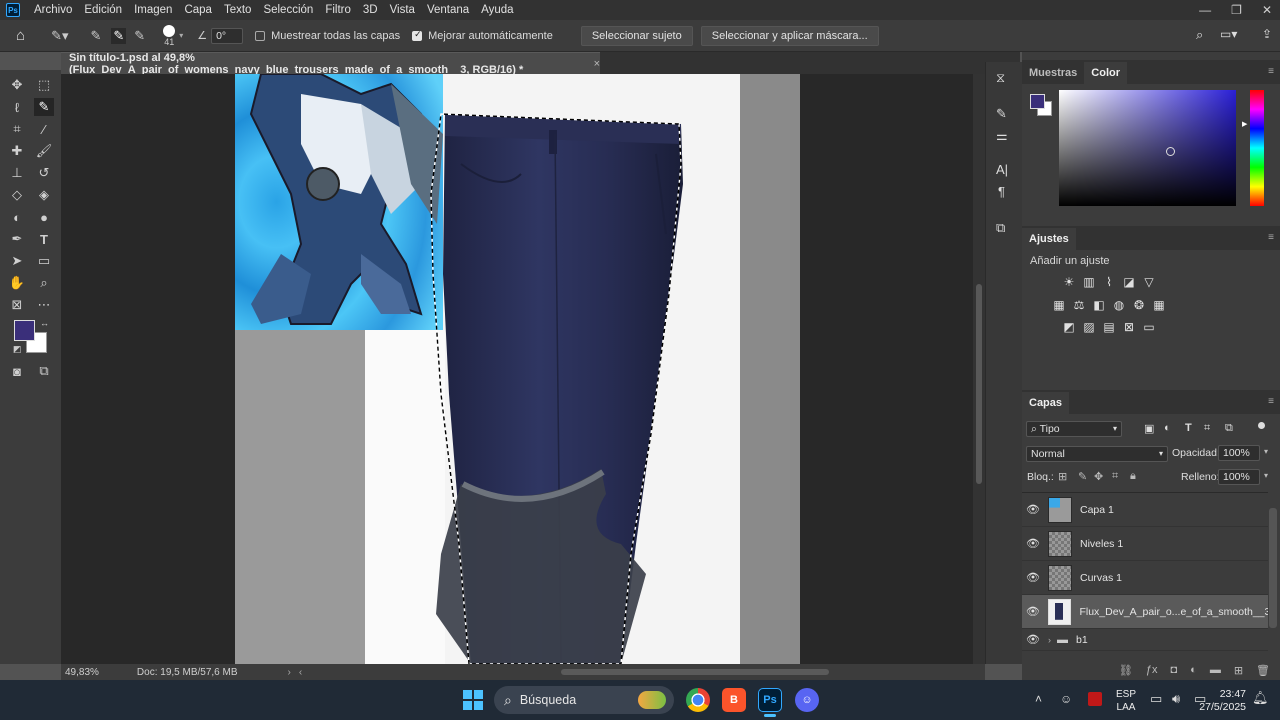  What do you see at coordinates (1126, 701) in the screenshot?
I see `language-indicator: ESP LAA` at bounding box center [1126, 701].